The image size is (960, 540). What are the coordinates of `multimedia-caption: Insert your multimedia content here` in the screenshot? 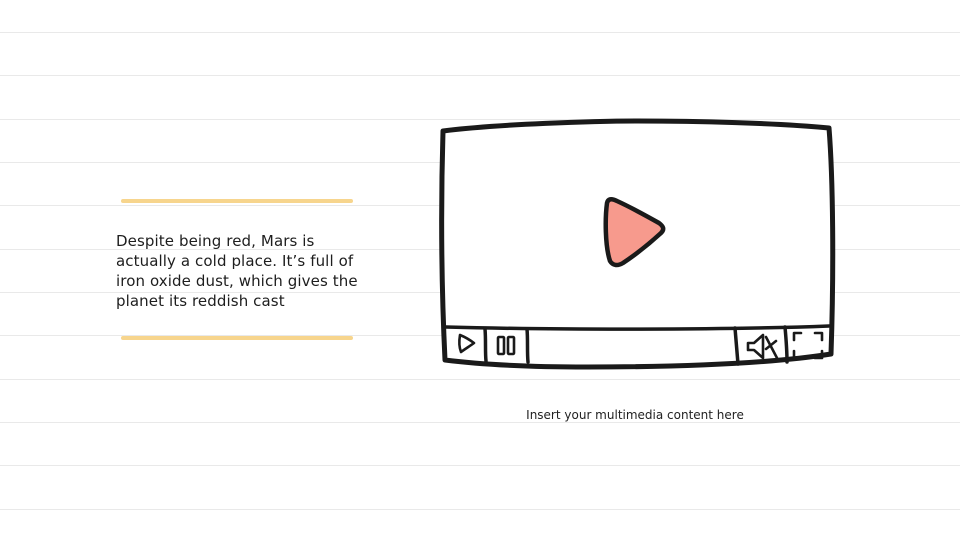 It's located at (635, 415).